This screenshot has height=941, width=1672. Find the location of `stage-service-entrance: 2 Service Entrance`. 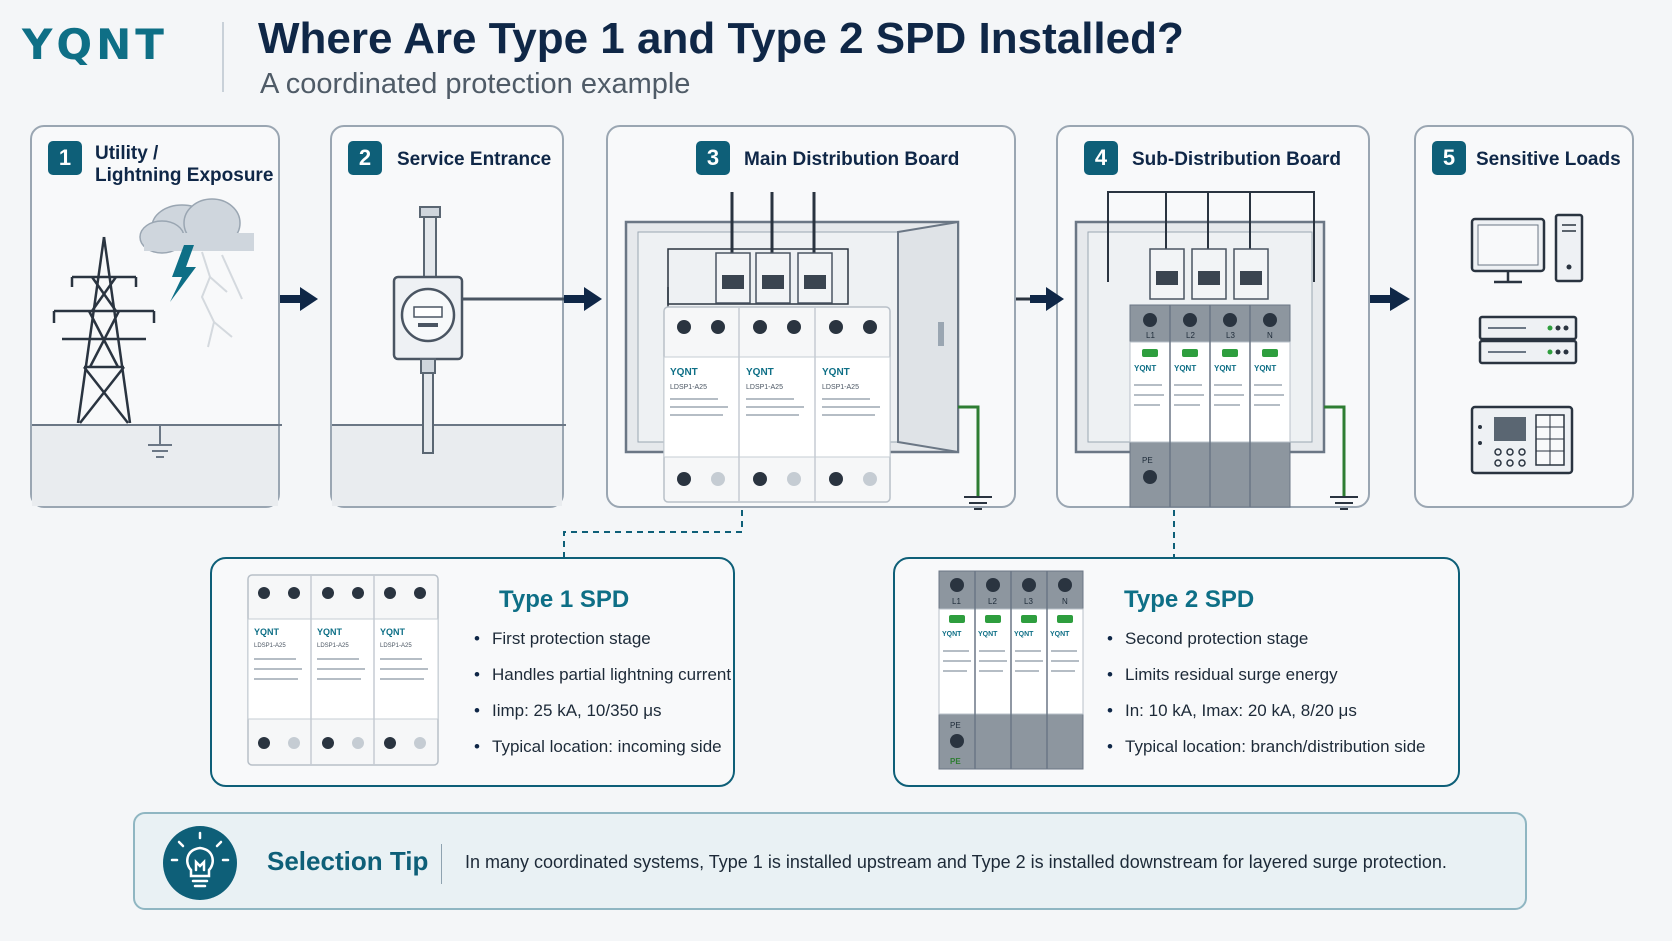

stage-service-entrance: 2 Service Entrance is located at coordinates (448, 316).